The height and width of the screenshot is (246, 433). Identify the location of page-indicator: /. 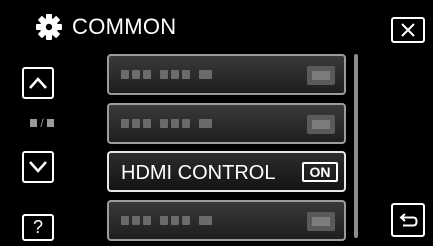
(42, 123).